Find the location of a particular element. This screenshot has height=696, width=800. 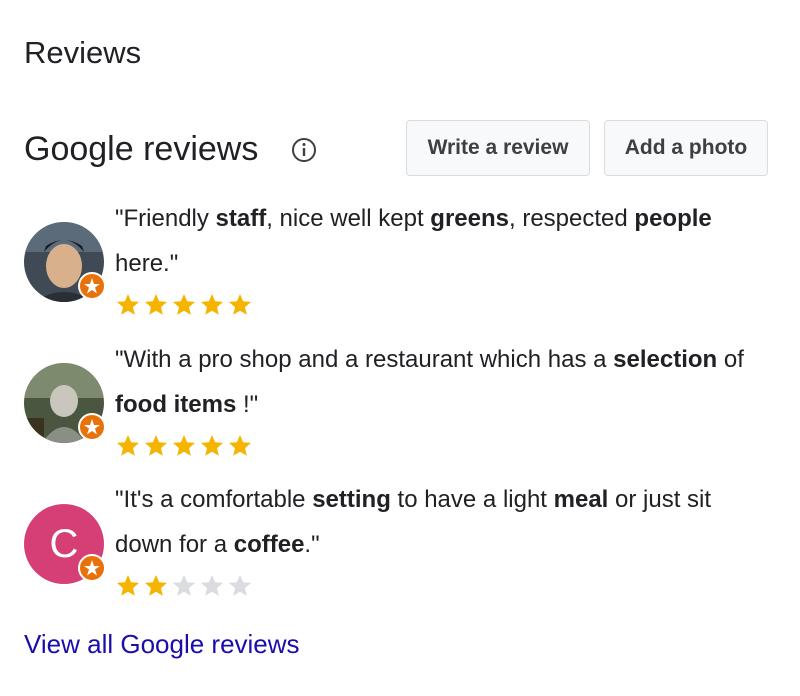

add-photo-button: Add a photo is located at coordinates (686, 148).